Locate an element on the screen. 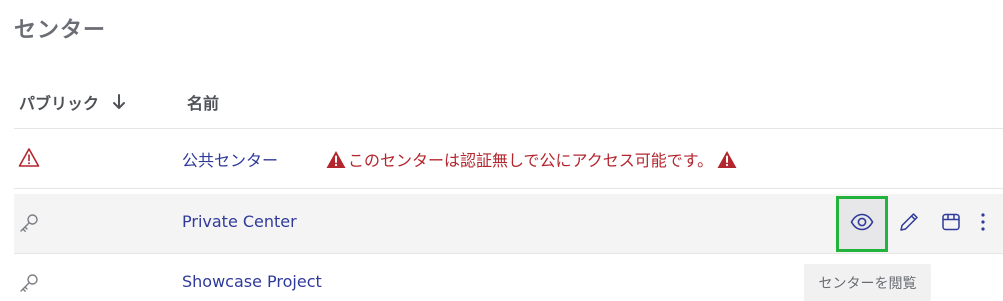  public-access-warning: このセンターは認証無しで公にアクセス可能です。 is located at coordinates (531, 159).